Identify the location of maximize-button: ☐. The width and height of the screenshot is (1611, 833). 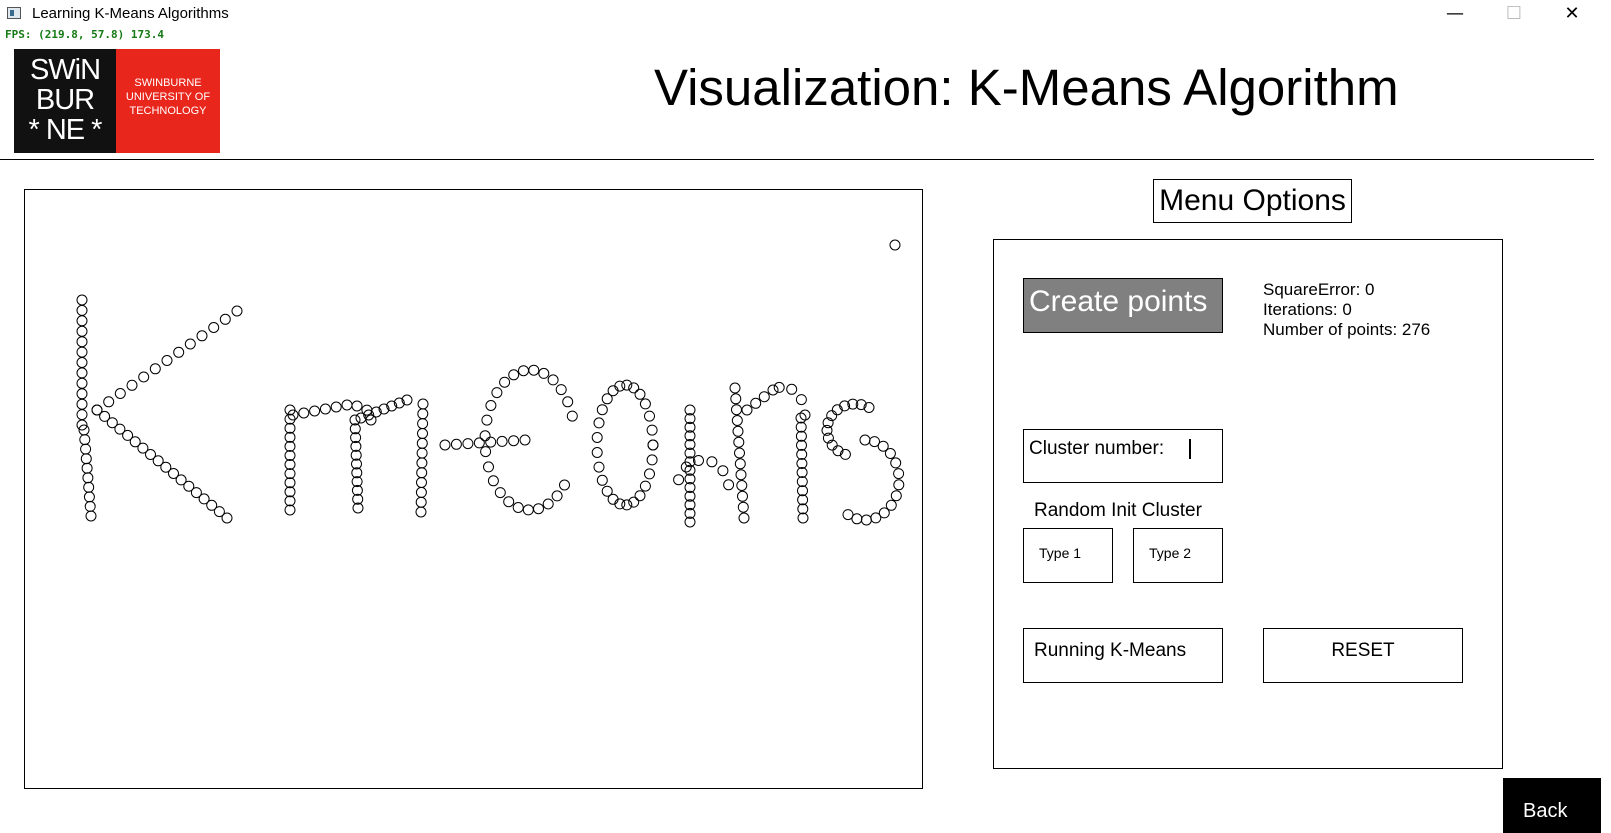
(1514, 14).